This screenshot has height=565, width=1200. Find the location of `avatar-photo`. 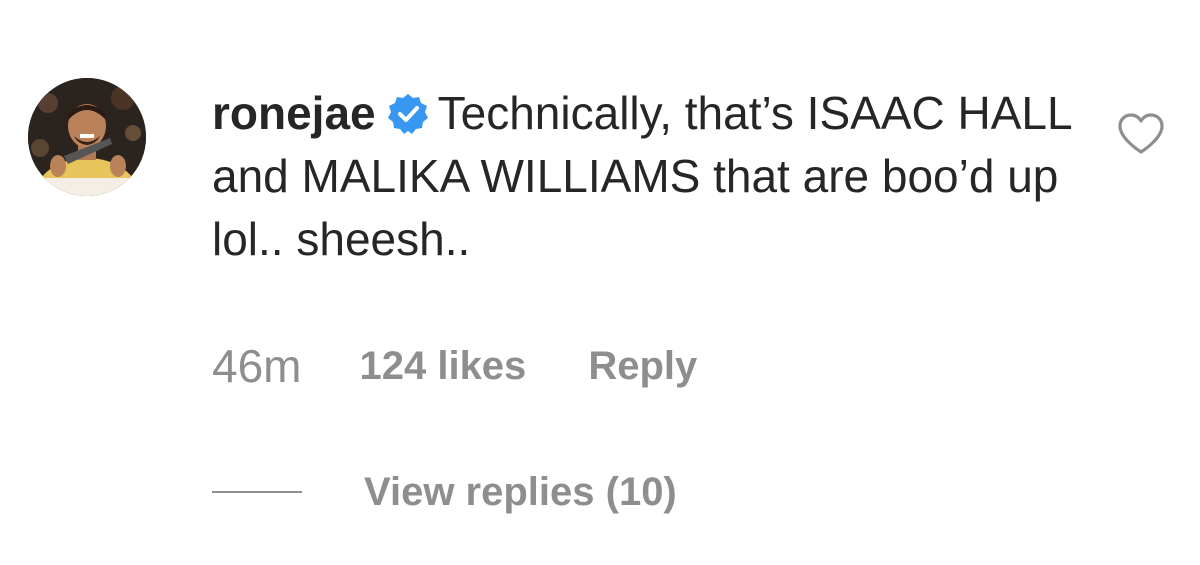

avatar-photo is located at coordinates (87, 137).